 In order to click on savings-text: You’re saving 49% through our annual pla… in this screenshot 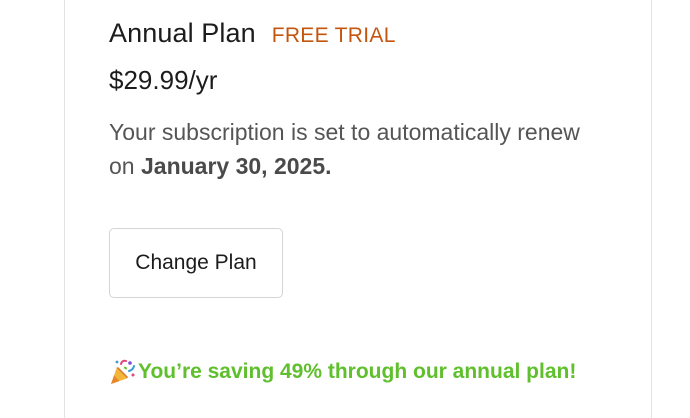, I will do `click(357, 371)`.